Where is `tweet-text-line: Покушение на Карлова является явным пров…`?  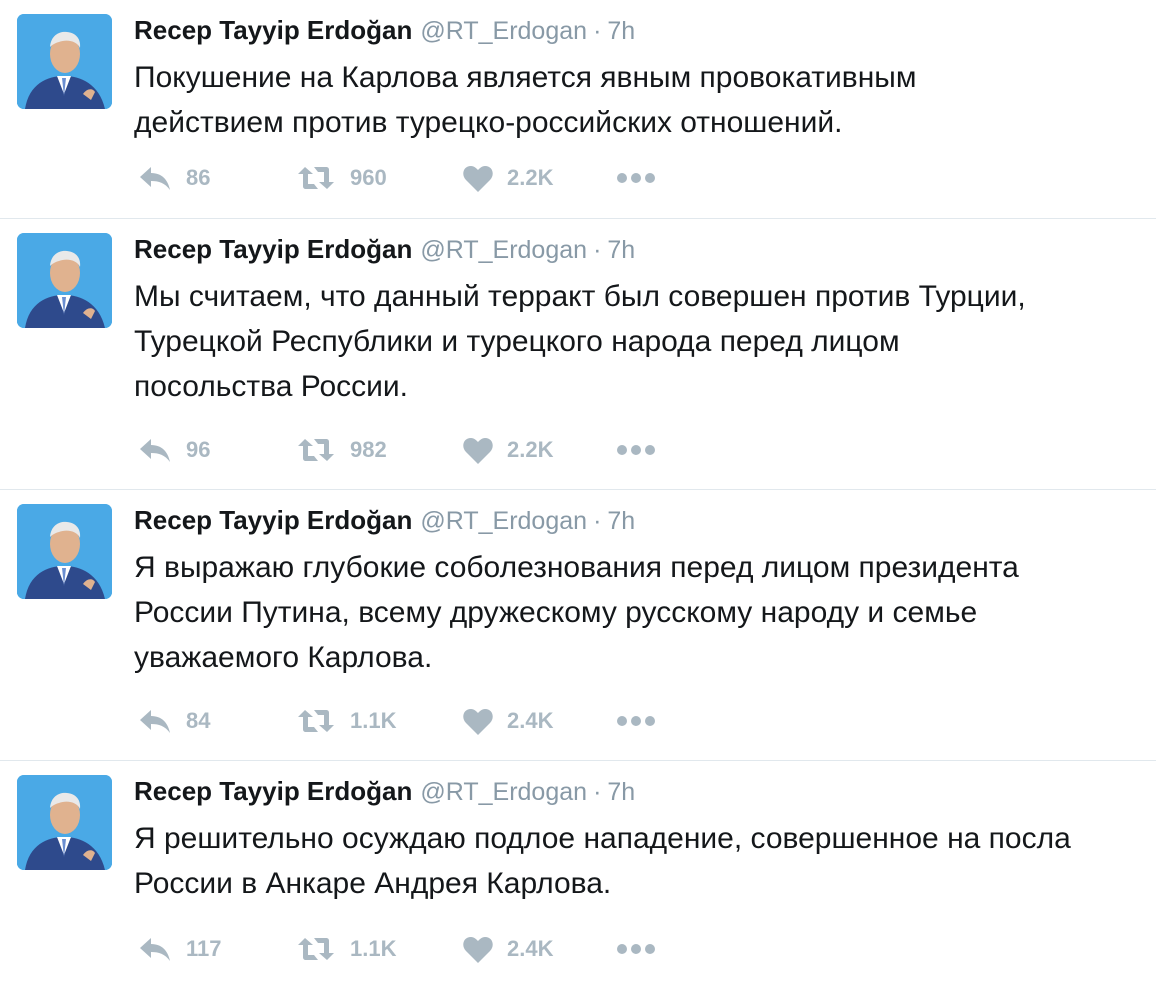 tweet-text-line: Покушение на Карлова является явным пров… is located at coordinates (525, 77).